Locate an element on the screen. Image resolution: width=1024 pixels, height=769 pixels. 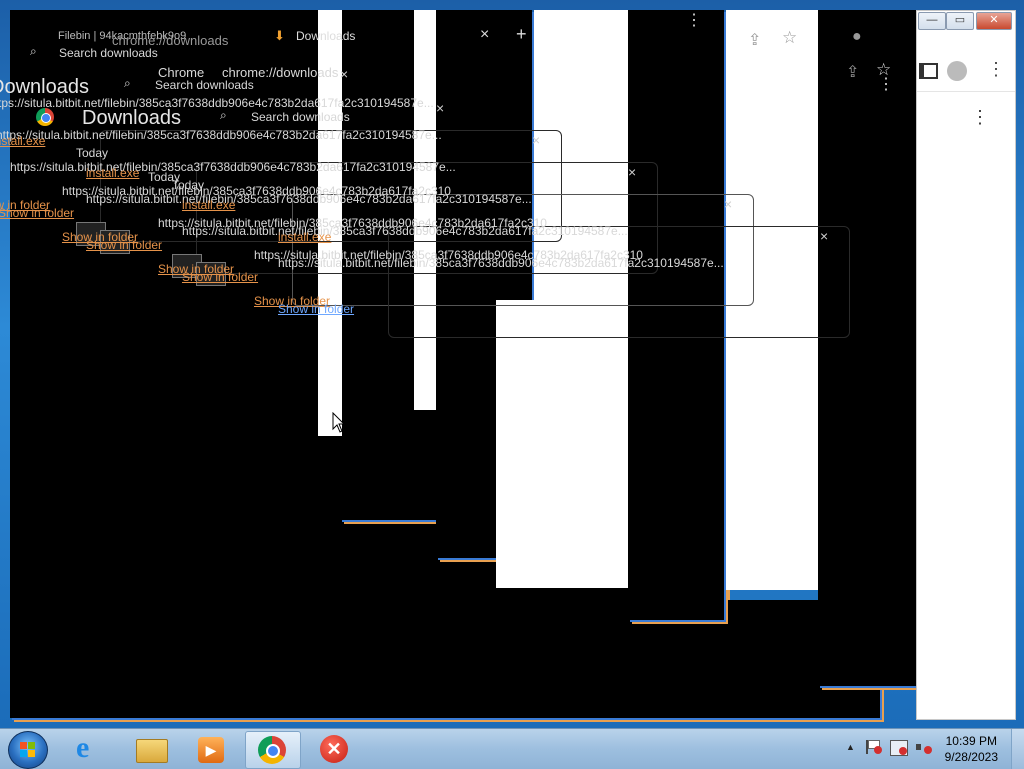
network-icon is located at coordinates (899, 748).